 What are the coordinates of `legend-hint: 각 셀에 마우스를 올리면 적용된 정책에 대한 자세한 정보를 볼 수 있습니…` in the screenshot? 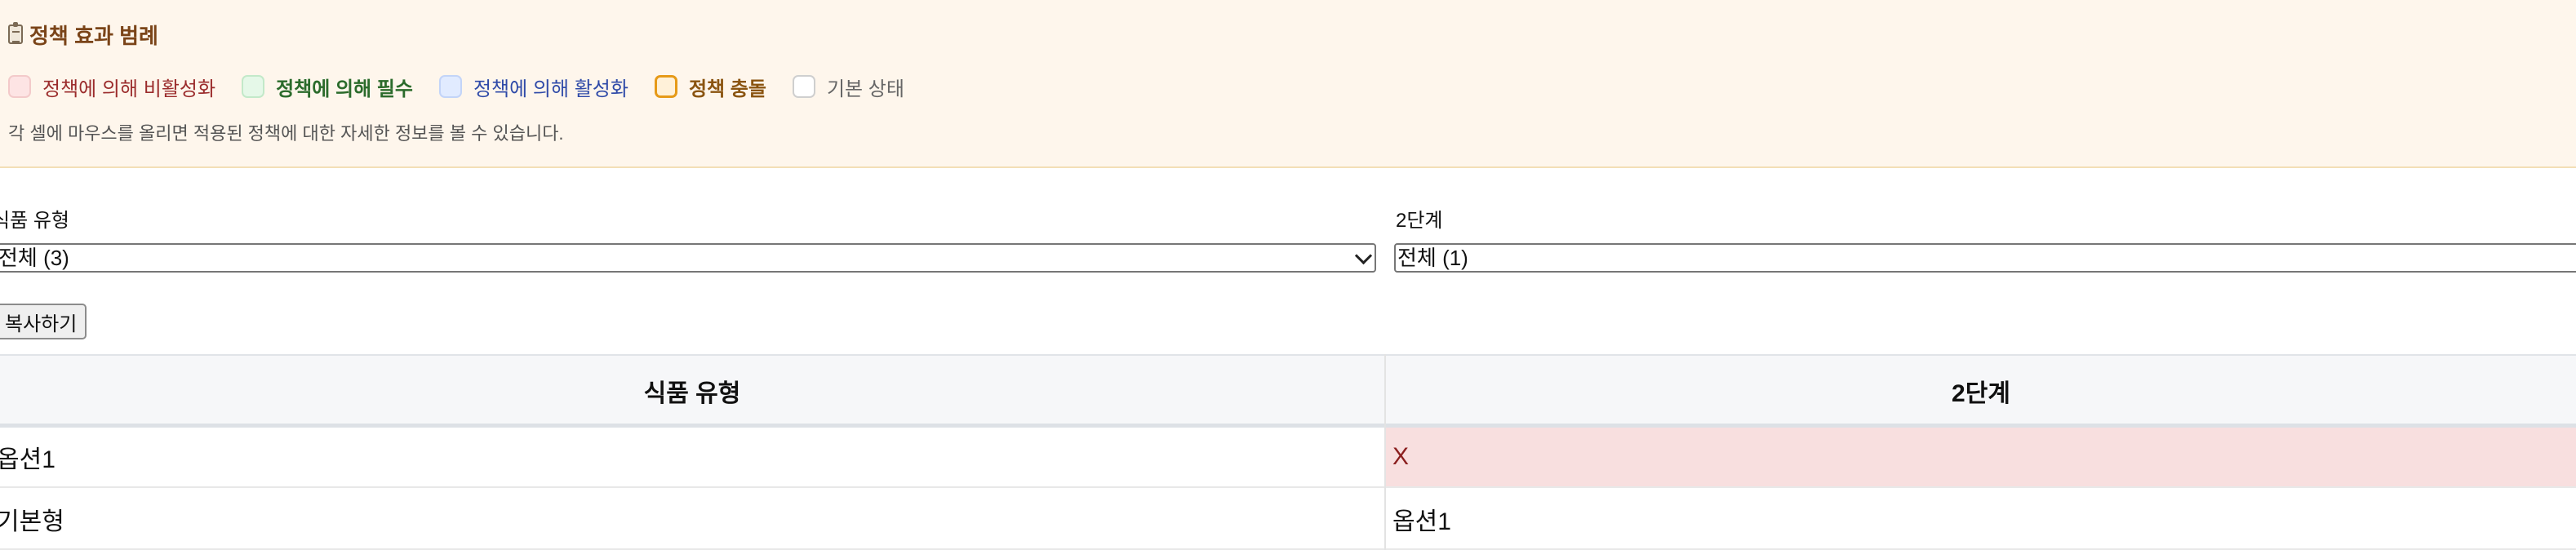 It's located at (286, 133).